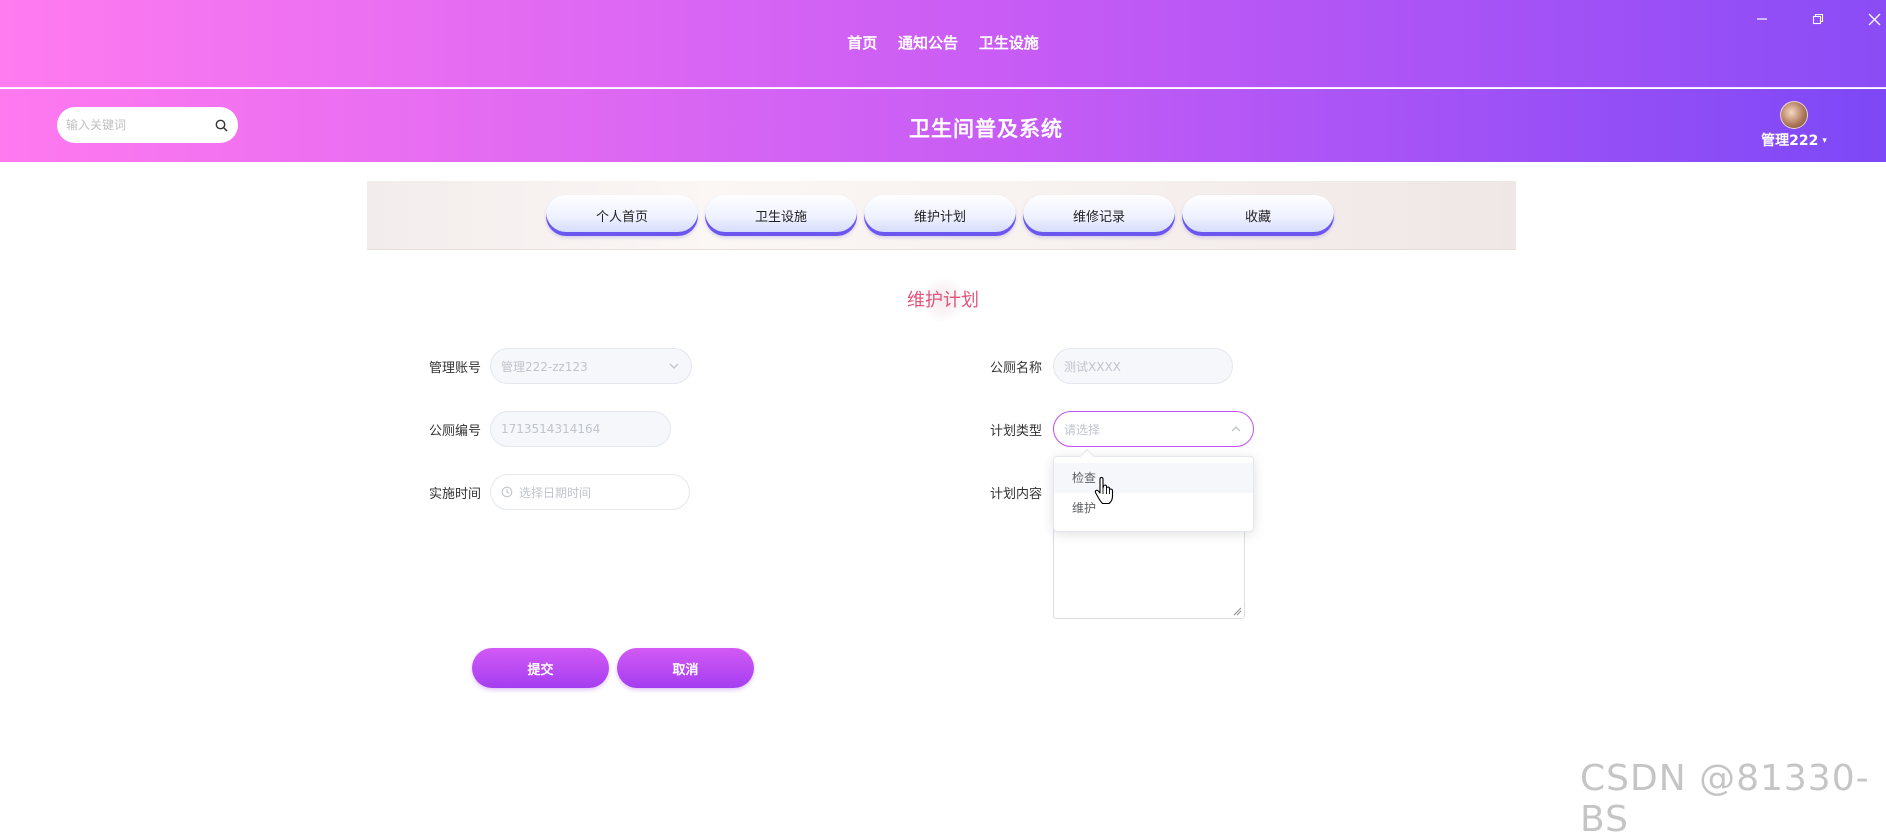 Image resolution: width=1886 pixels, height=840 pixels. I want to click on minimize-button, so click(1762, 19).